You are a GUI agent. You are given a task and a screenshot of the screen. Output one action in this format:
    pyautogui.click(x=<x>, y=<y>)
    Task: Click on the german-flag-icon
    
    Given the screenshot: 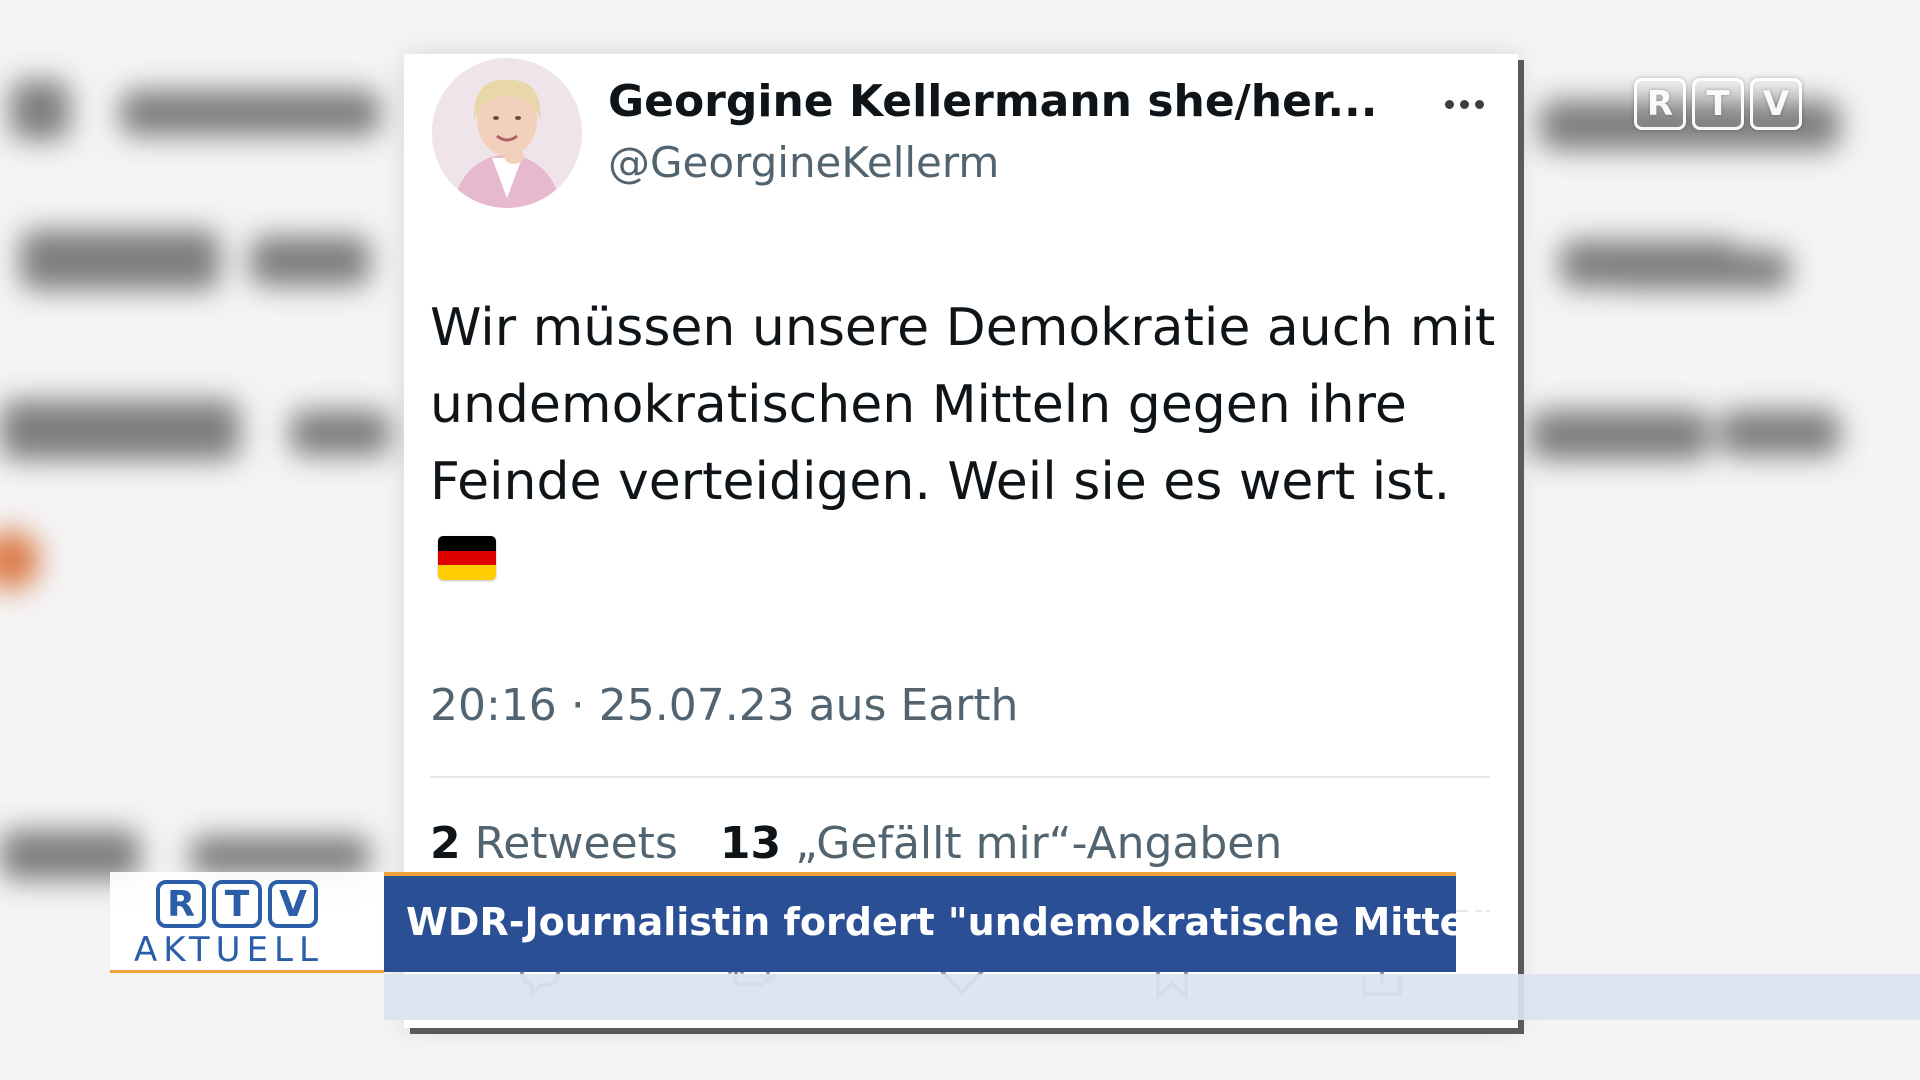 What is the action you would take?
    pyautogui.click(x=467, y=558)
    